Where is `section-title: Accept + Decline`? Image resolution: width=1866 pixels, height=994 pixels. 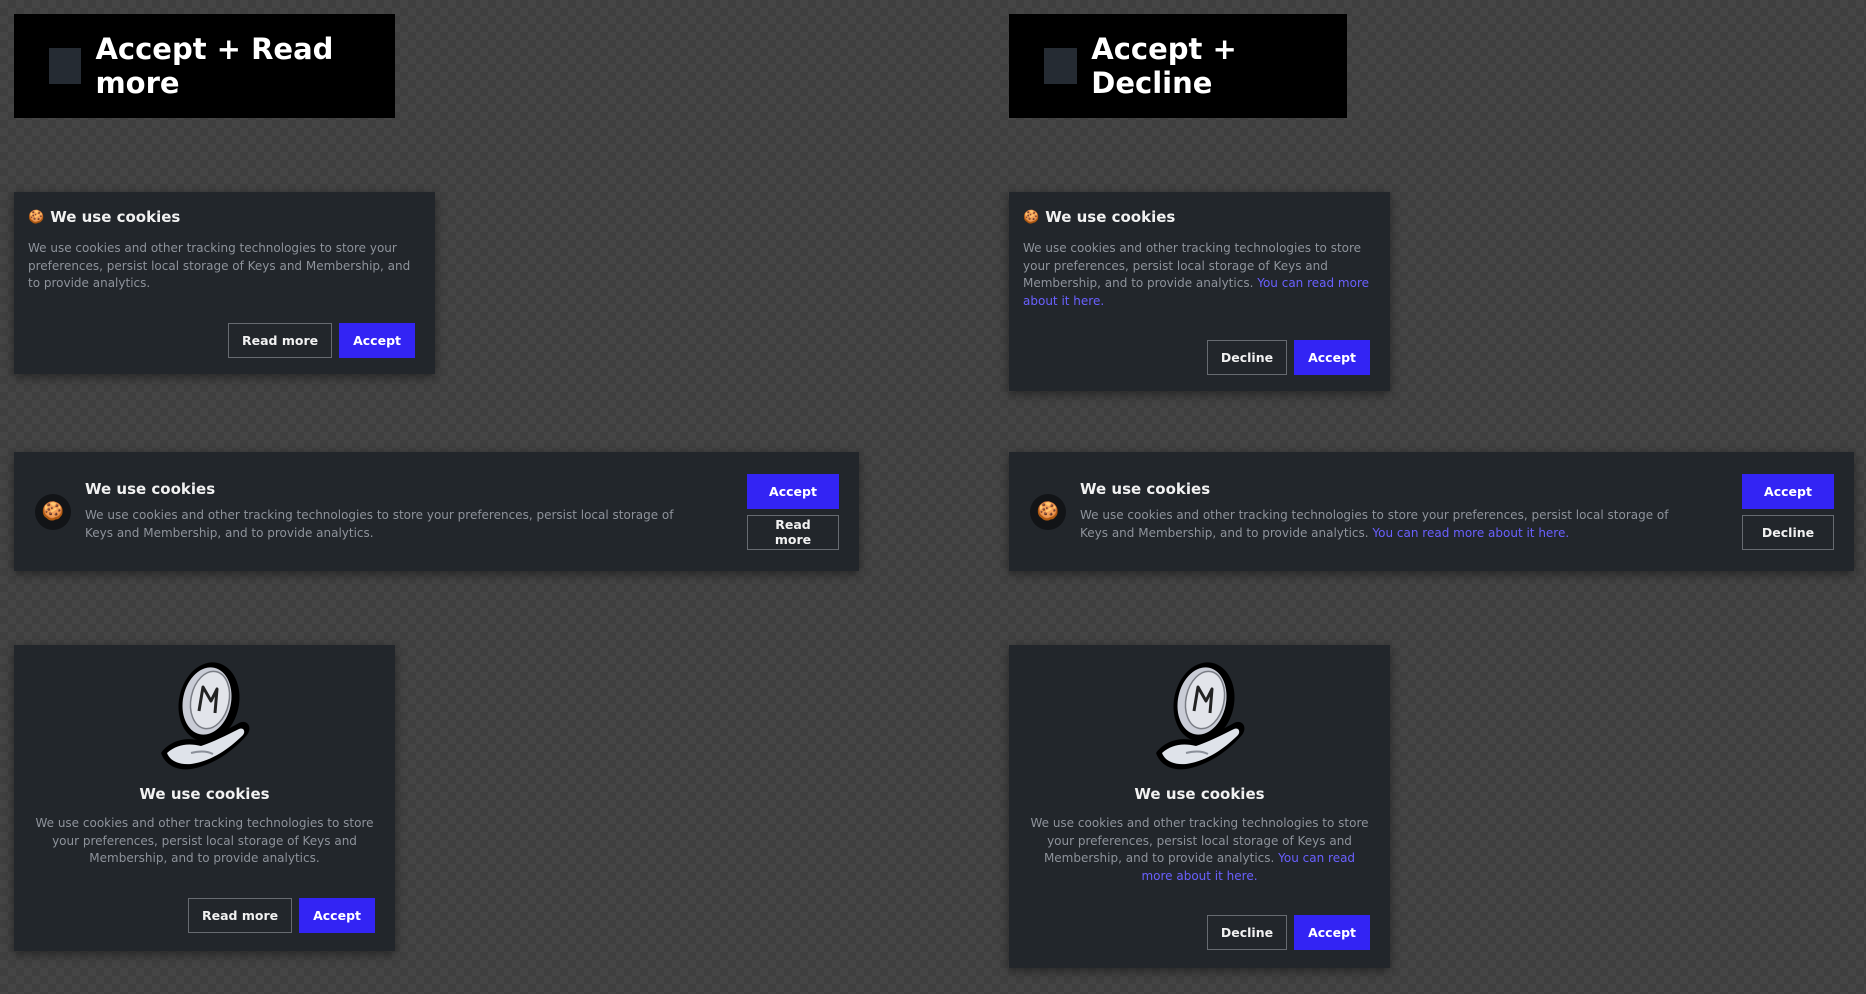
section-title: Accept + Decline is located at coordinates (1164, 66).